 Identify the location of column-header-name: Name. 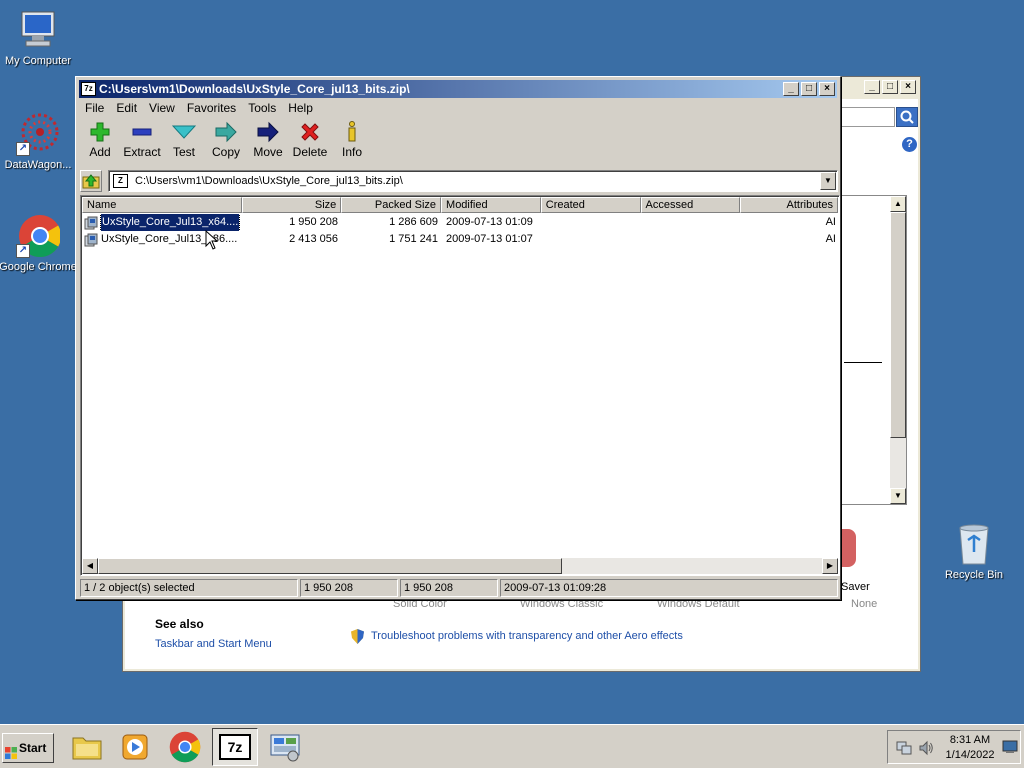
(162, 205).